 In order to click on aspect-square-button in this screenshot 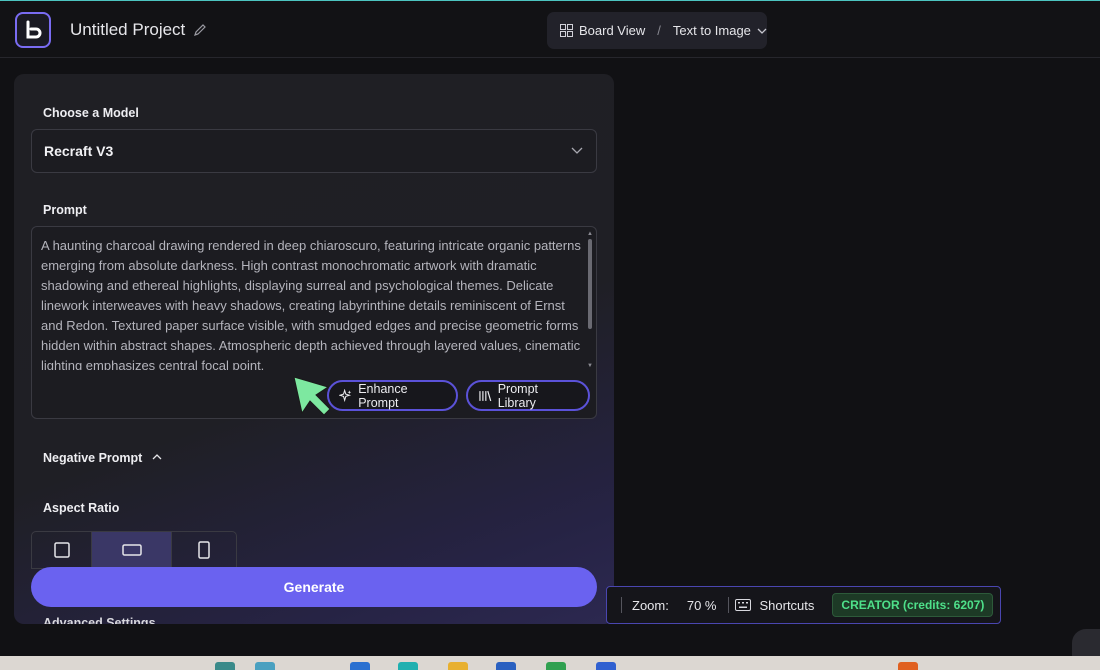, I will do `click(62, 550)`.